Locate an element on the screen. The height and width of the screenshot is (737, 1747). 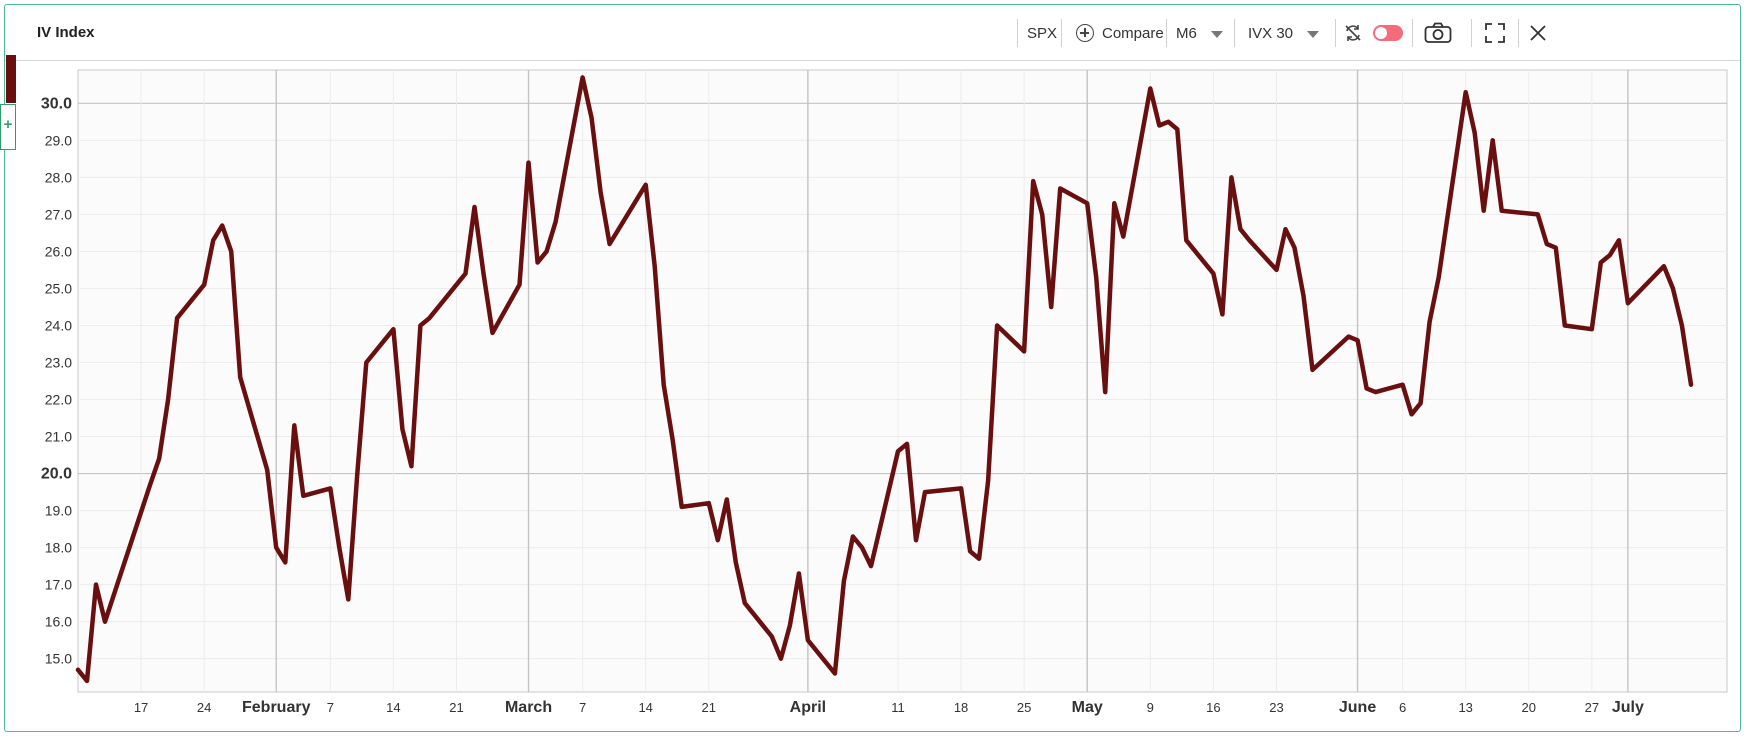
x-tick-label: March is located at coordinates (528, 707).